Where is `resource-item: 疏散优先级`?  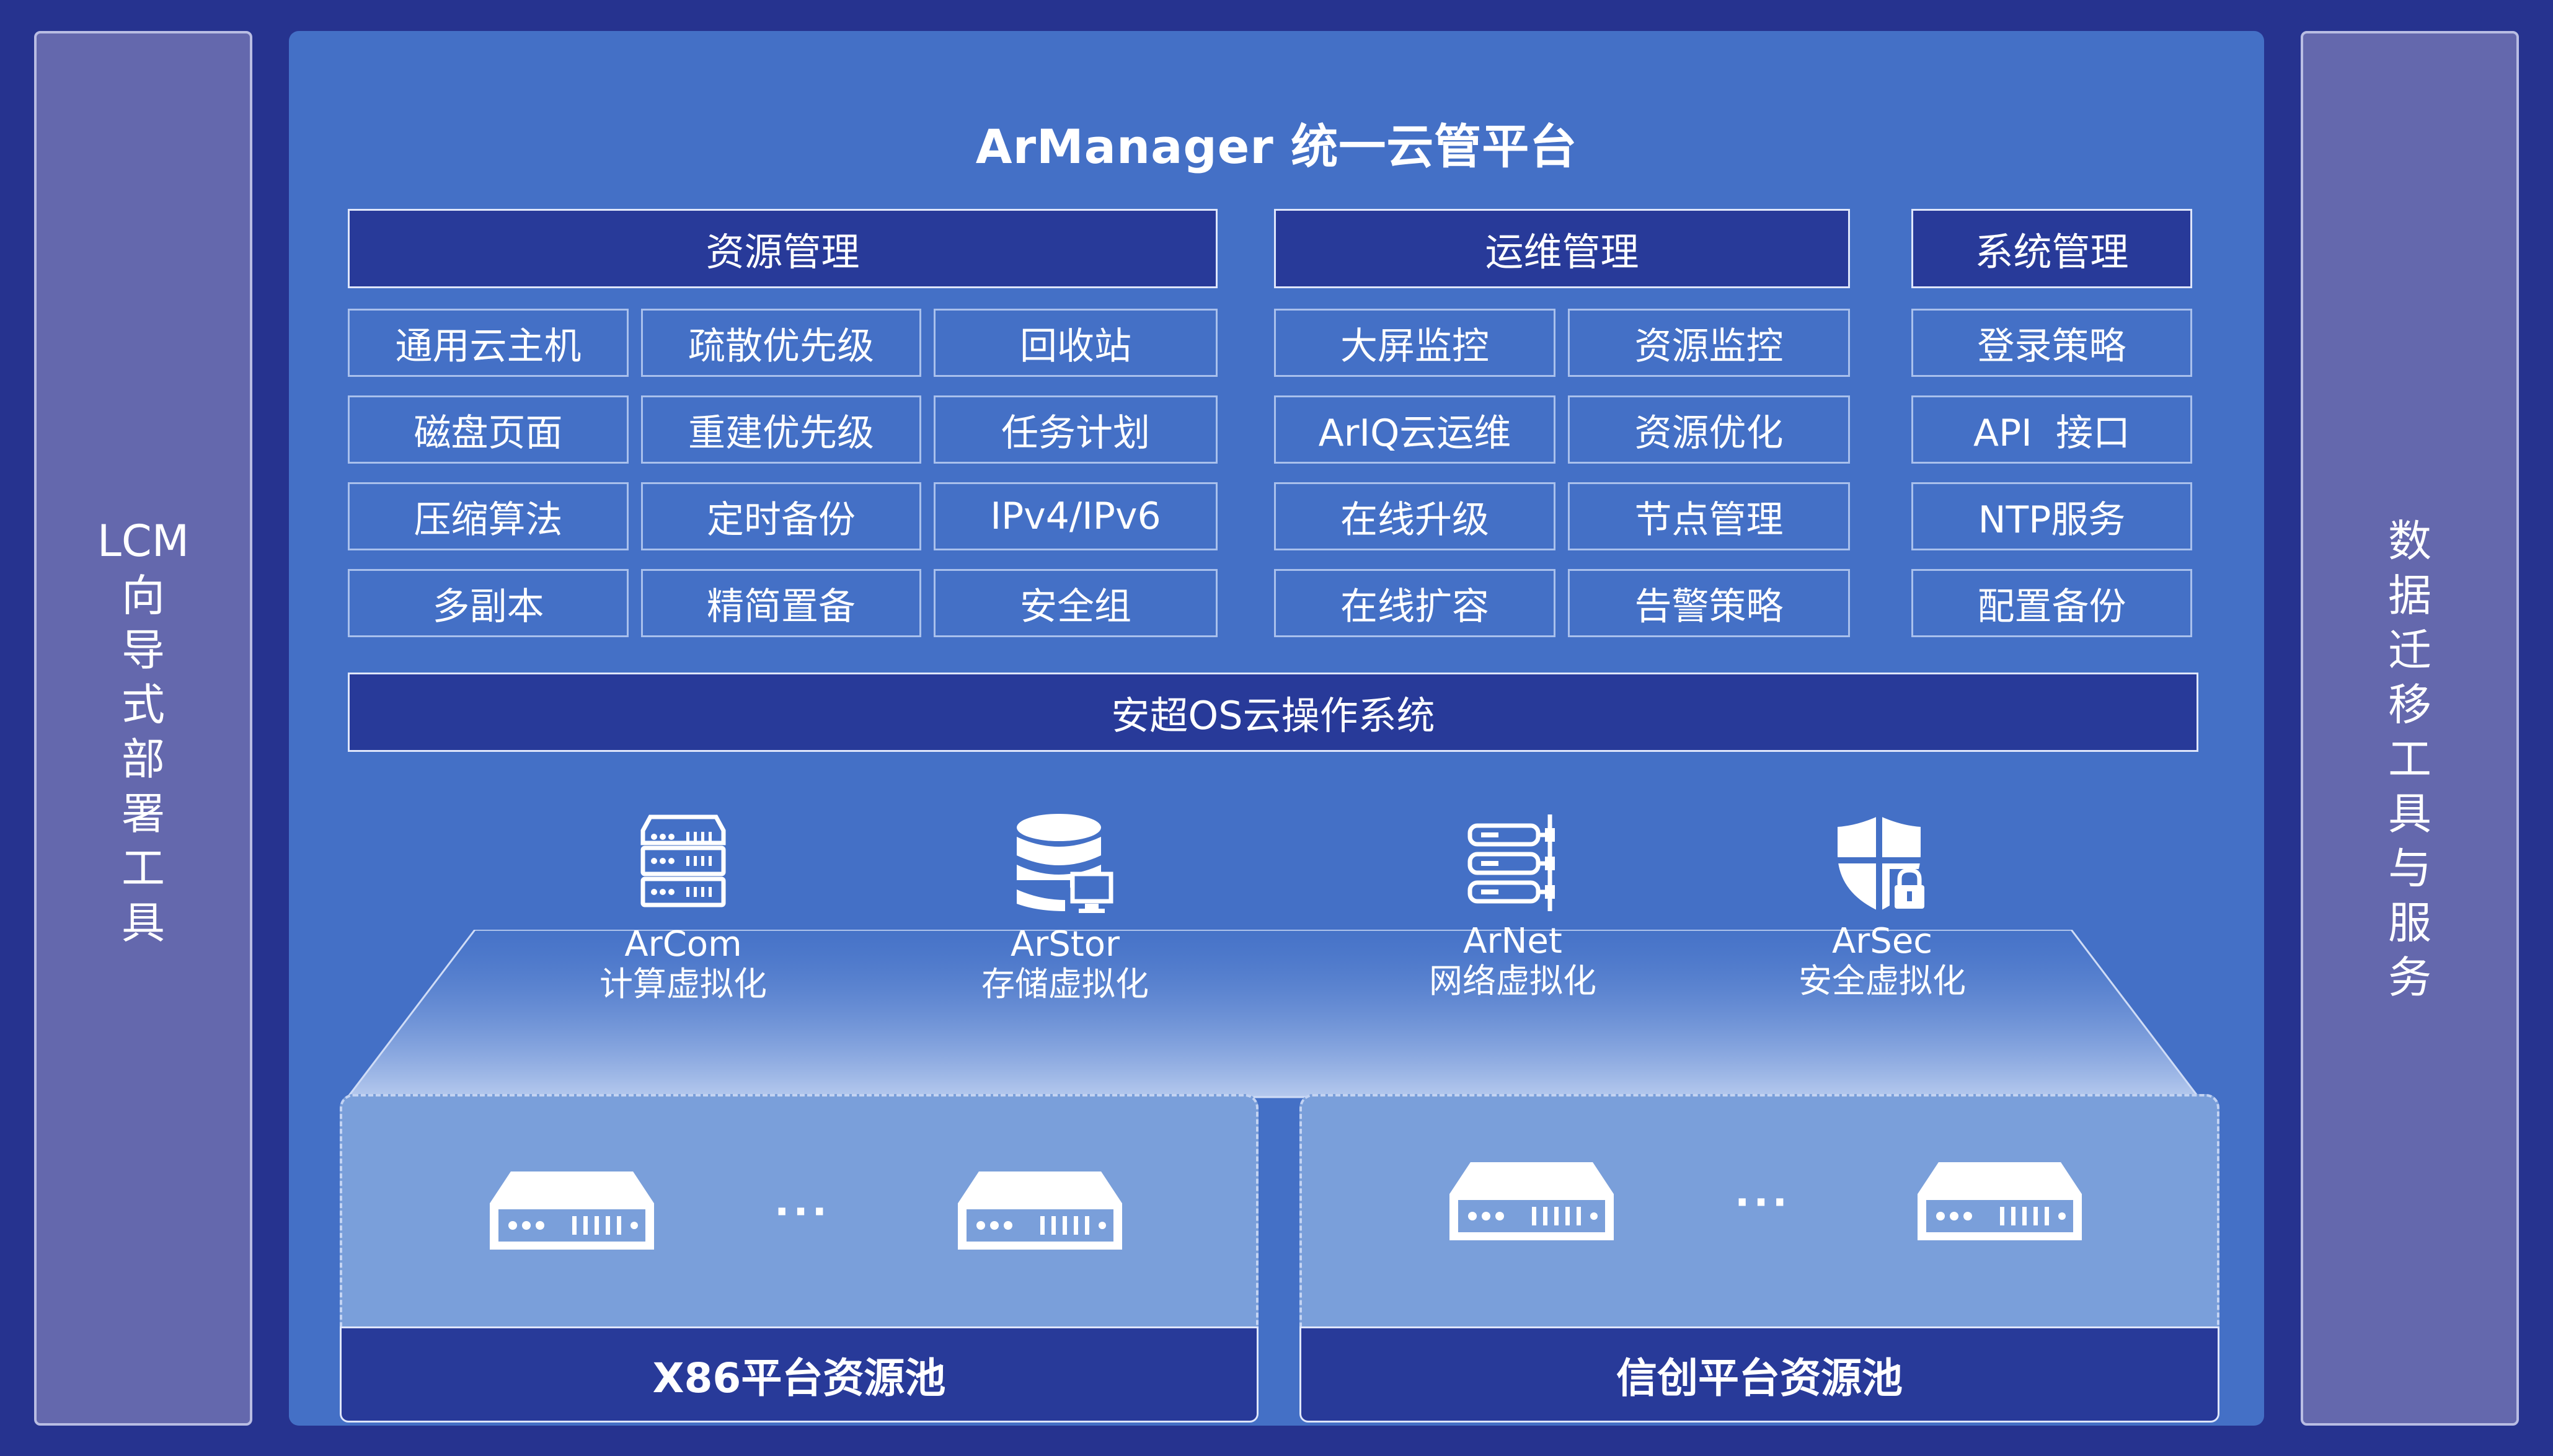 resource-item: 疏散优先级 is located at coordinates (781, 343).